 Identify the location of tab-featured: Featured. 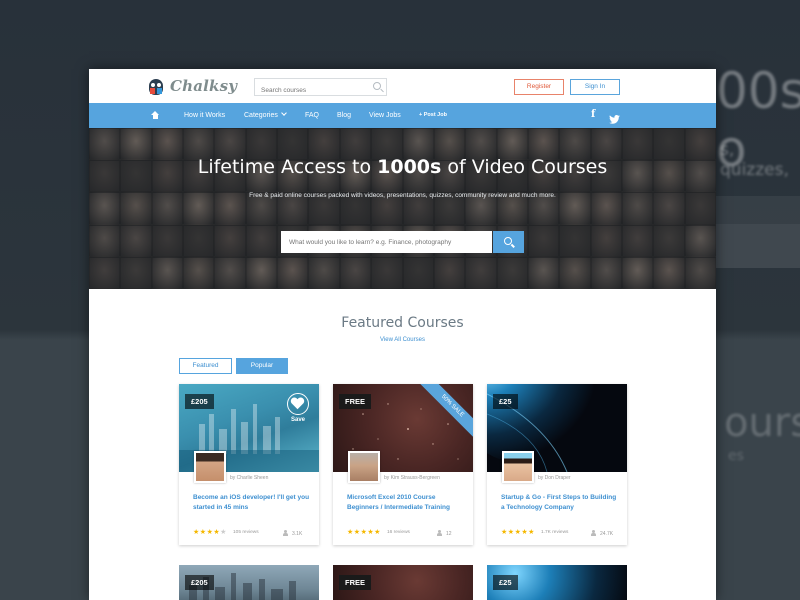
(205, 366).